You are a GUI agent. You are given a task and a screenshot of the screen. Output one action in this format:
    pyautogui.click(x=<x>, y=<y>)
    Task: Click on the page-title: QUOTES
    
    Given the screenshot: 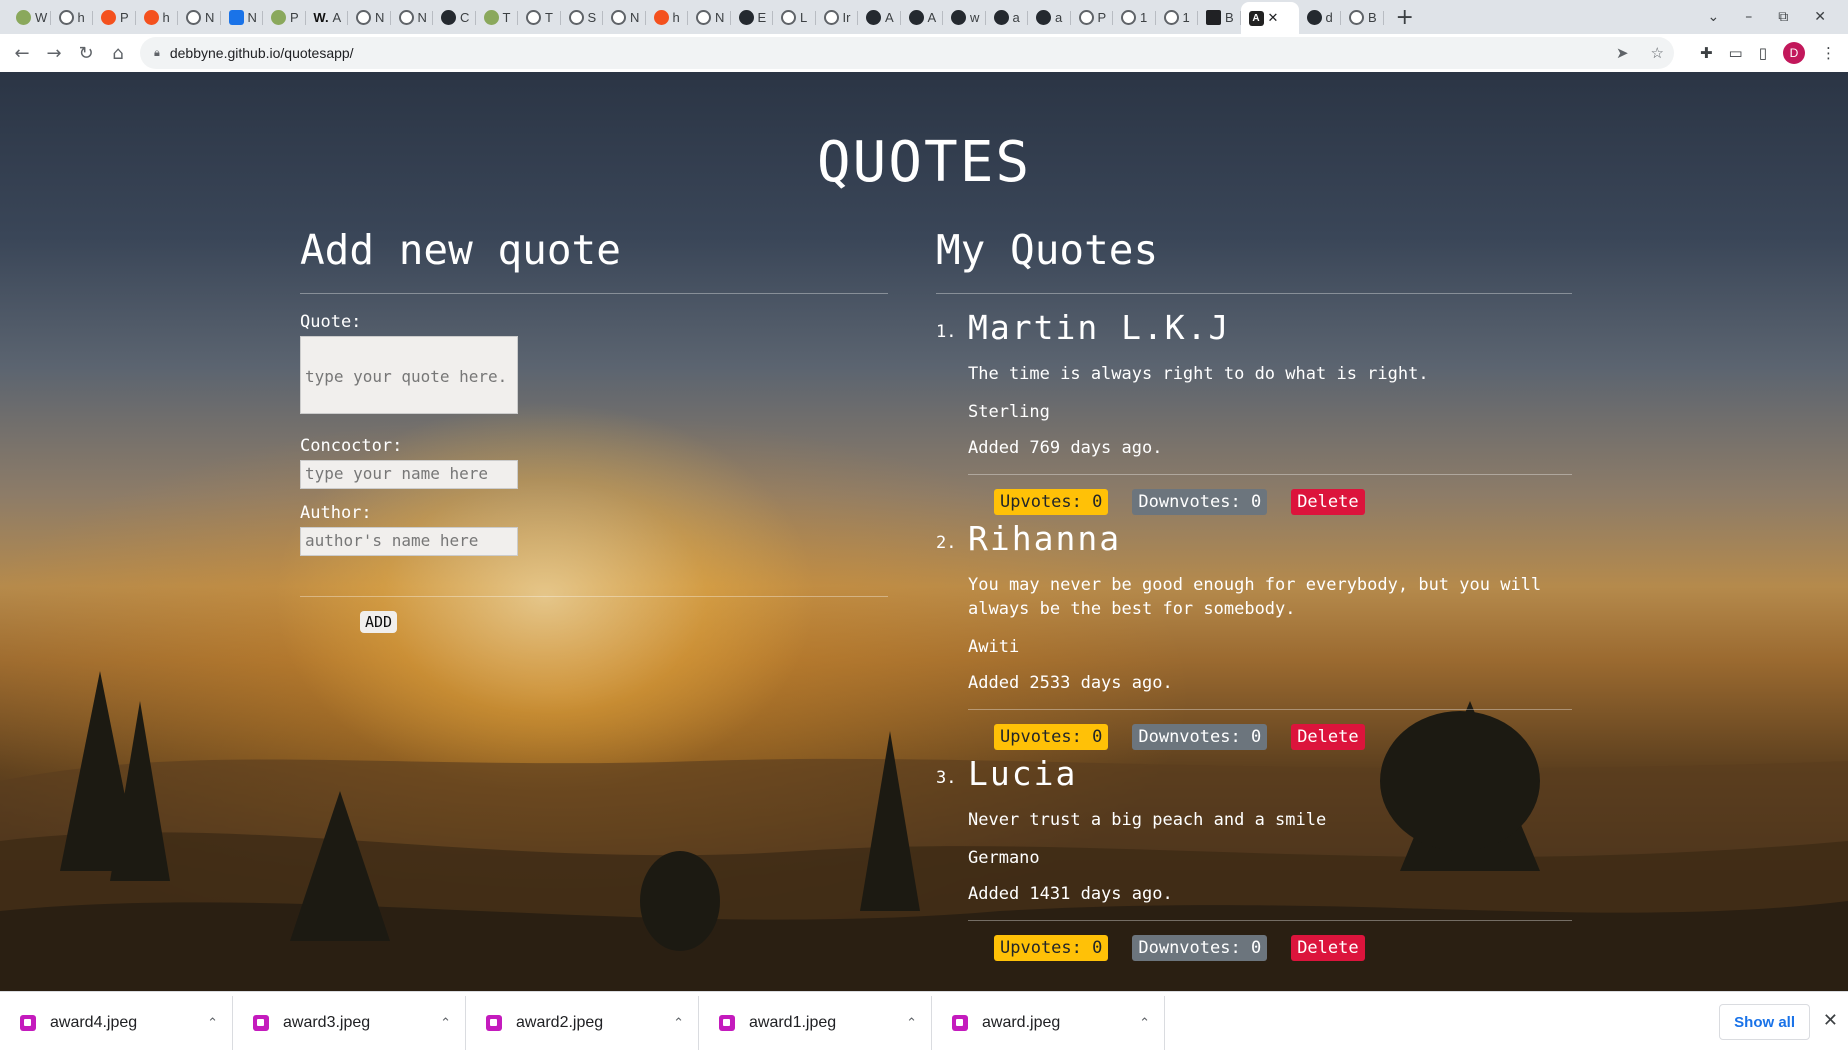 What is the action you would take?
    pyautogui.click(x=924, y=162)
    